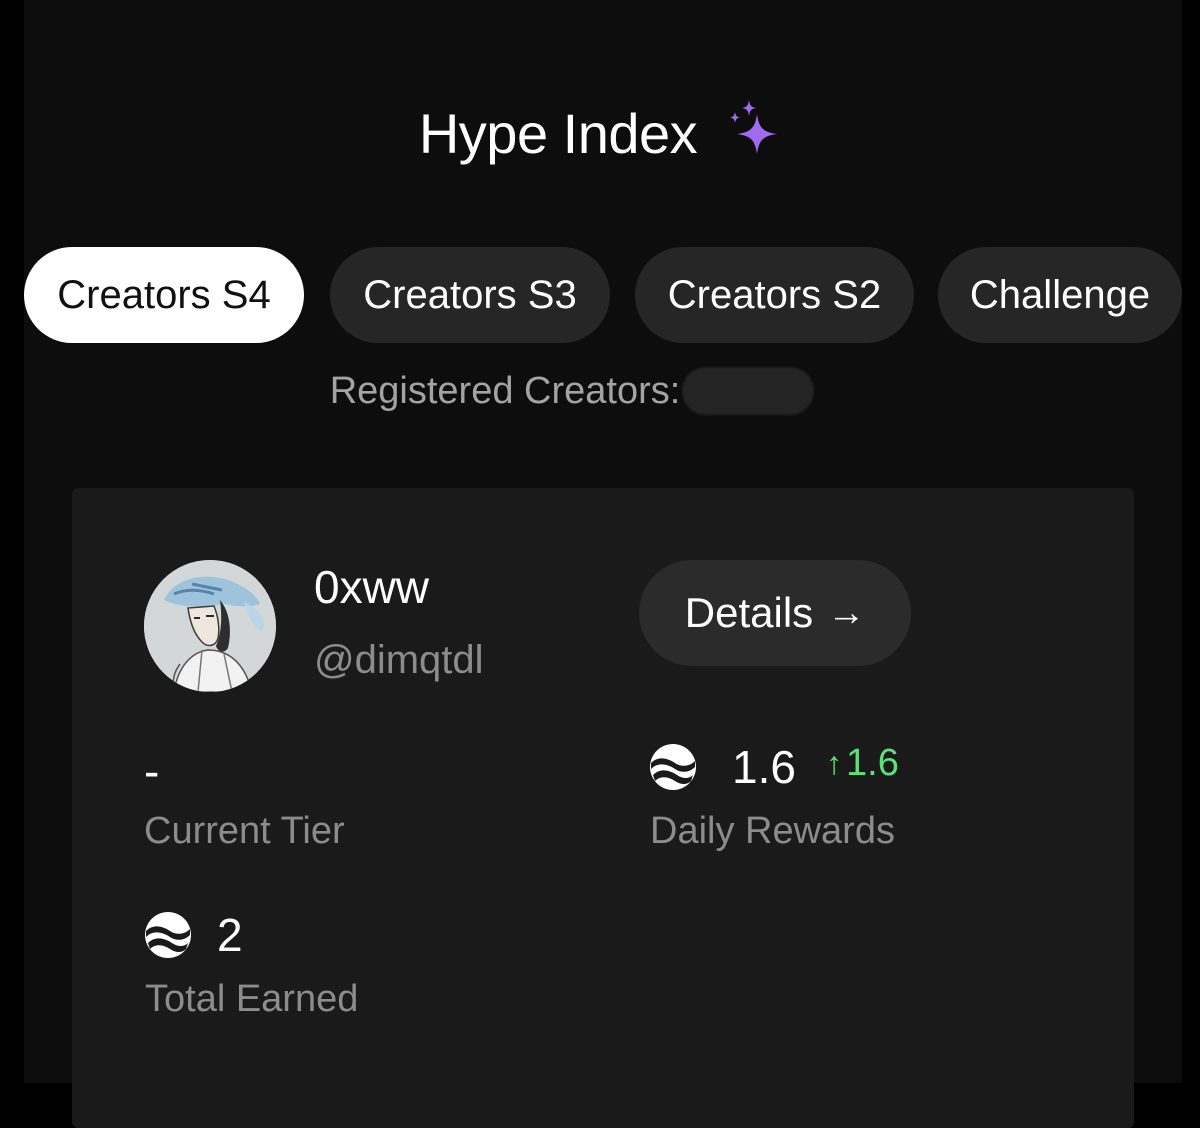 This screenshot has width=1200, height=1128. What do you see at coordinates (470, 295) in the screenshot?
I see `tab-creators-s3: Creators S3` at bounding box center [470, 295].